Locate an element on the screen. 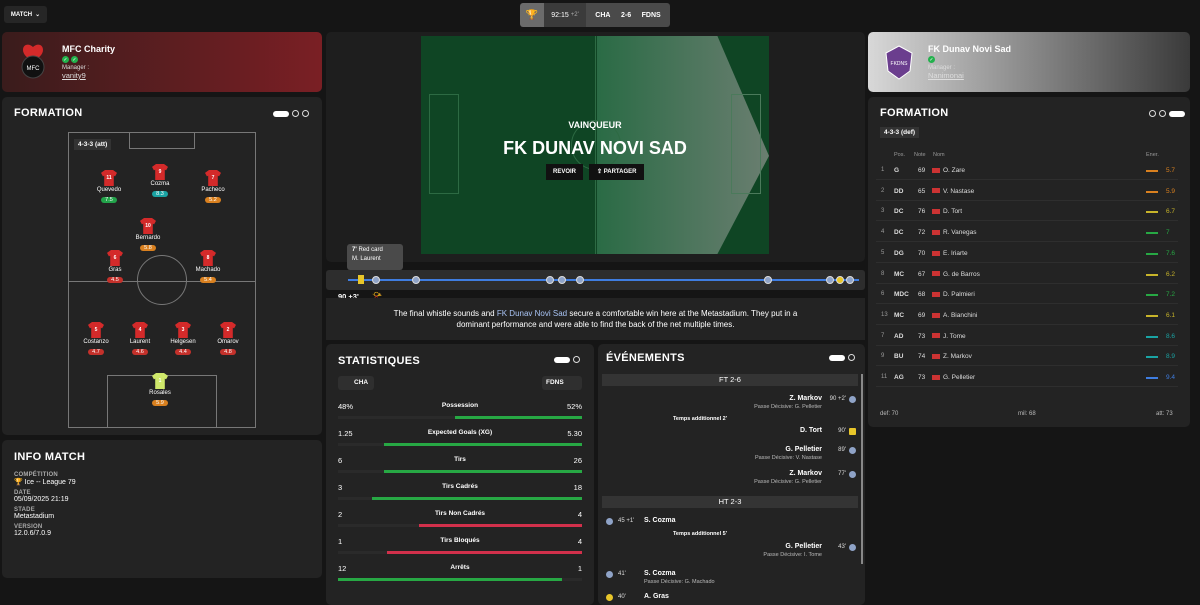 The width and height of the screenshot is (1200, 605). event-item: Temps additionnel 2' is located at coordinates (730, 419).